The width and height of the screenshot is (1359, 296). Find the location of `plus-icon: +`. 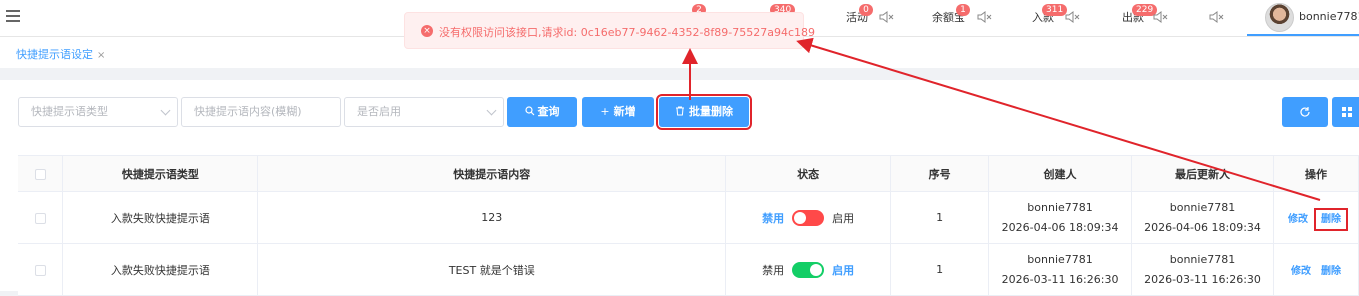

plus-icon: + is located at coordinates (605, 111).